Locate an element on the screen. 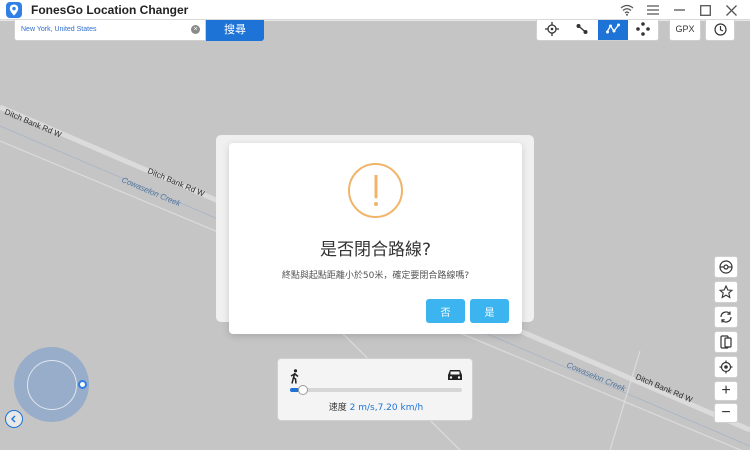 This screenshot has height=450, width=750. minimize-icon is located at coordinates (679, 10).